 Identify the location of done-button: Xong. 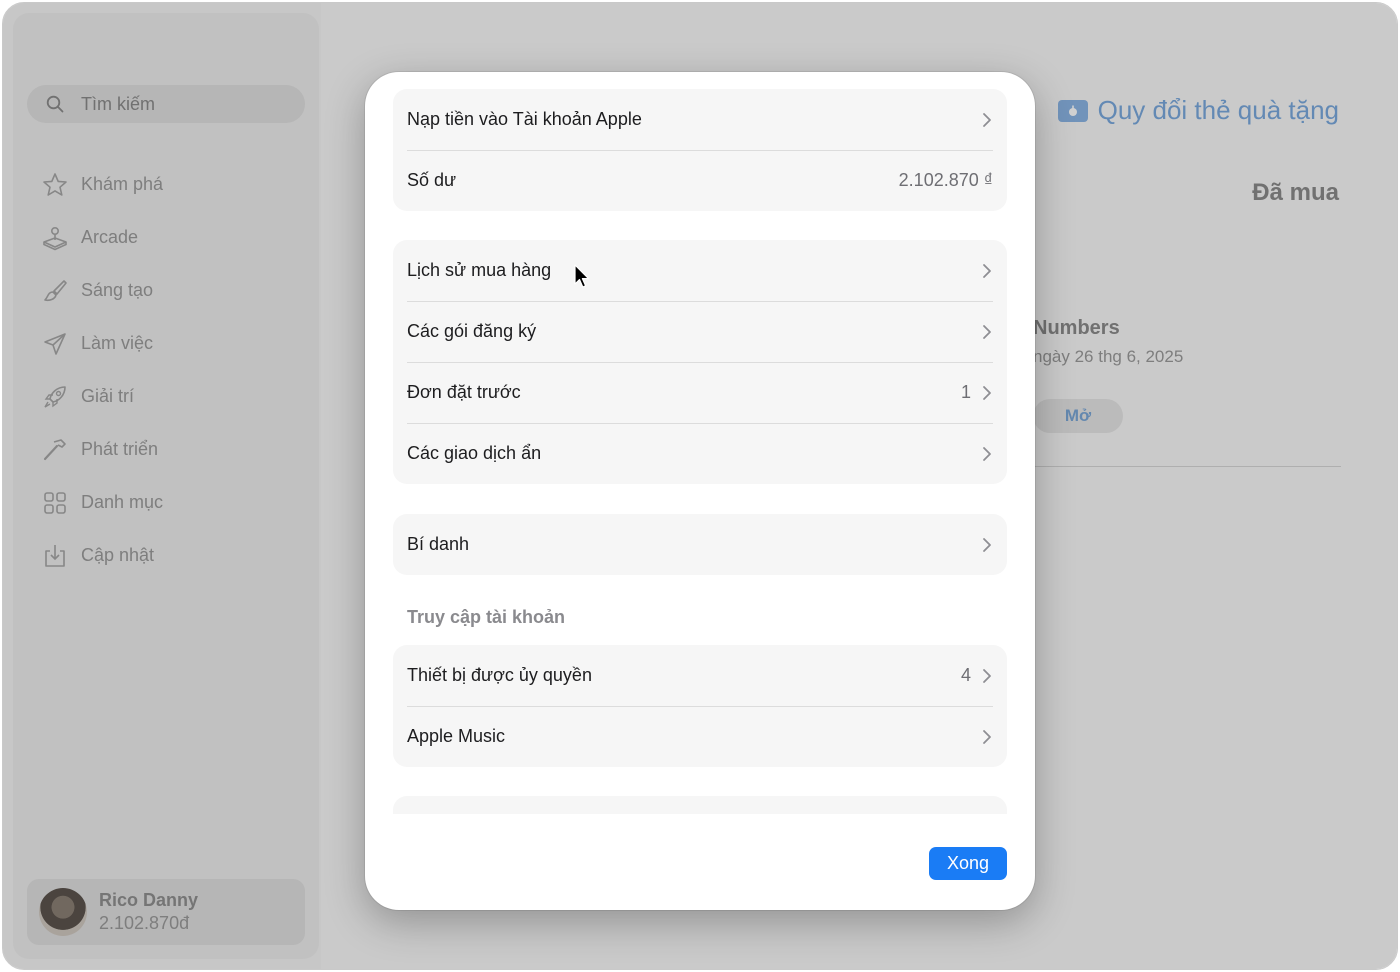
(968, 863).